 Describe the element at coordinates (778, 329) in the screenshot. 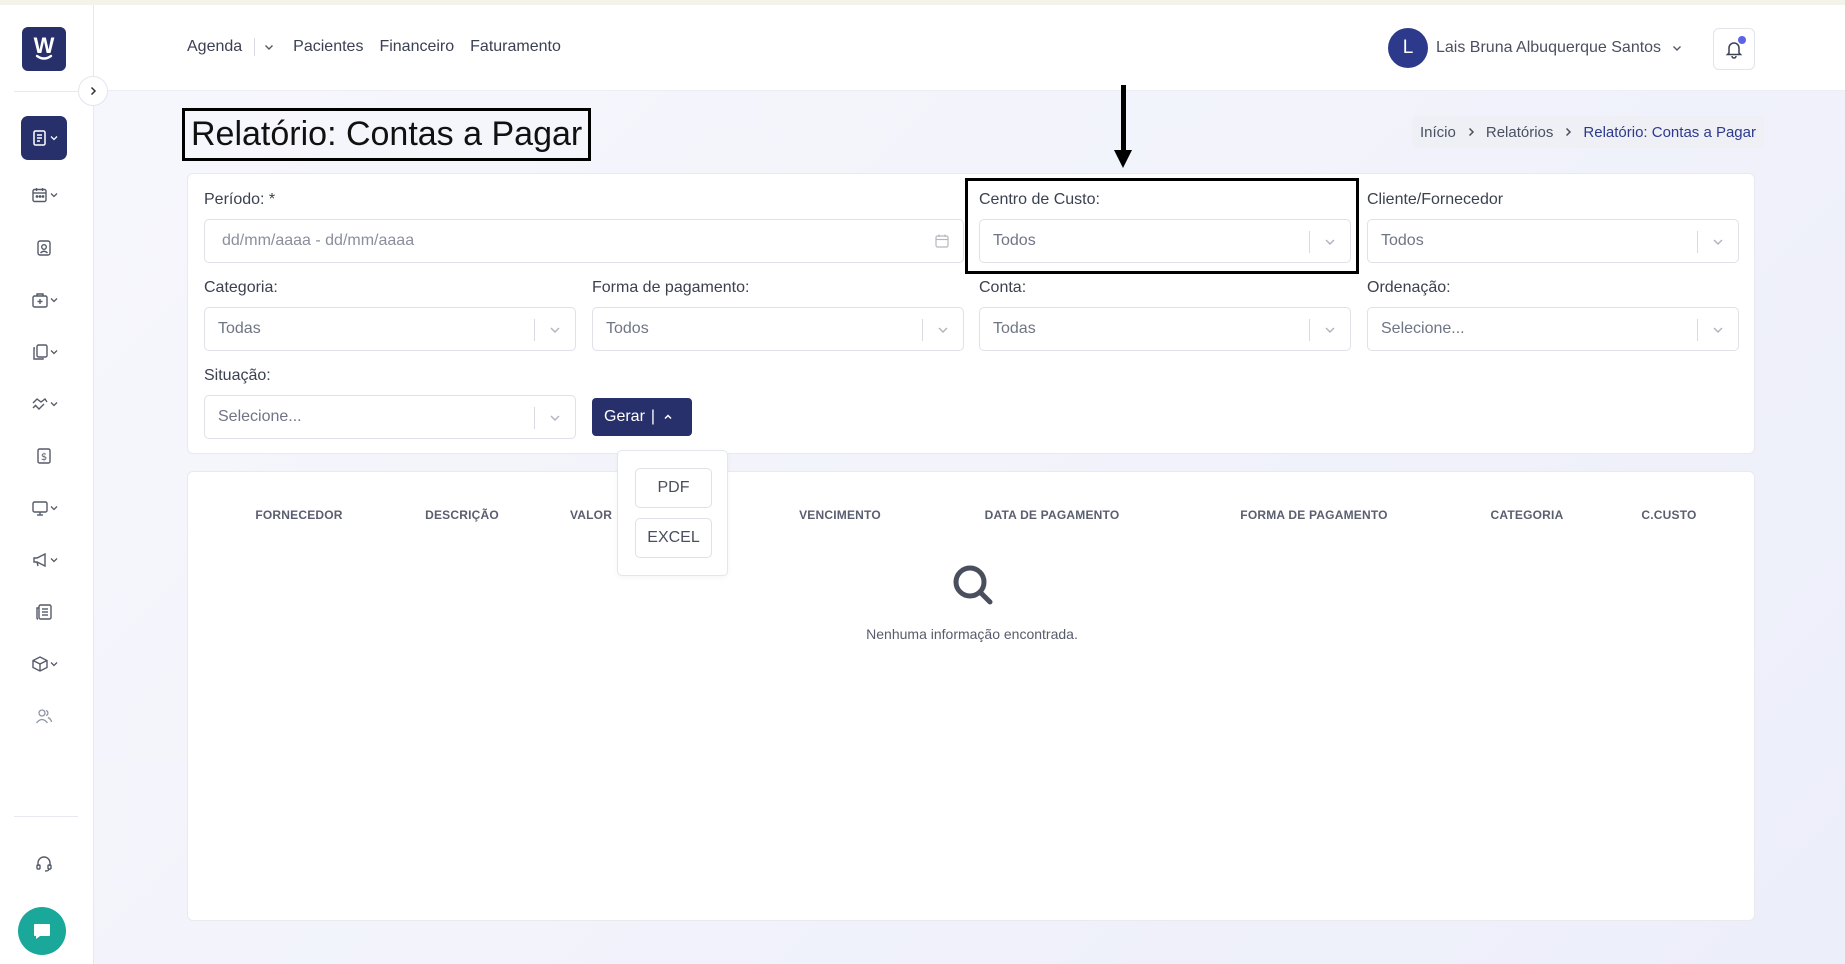

I see `forma-pagamento-select: Todos` at that location.